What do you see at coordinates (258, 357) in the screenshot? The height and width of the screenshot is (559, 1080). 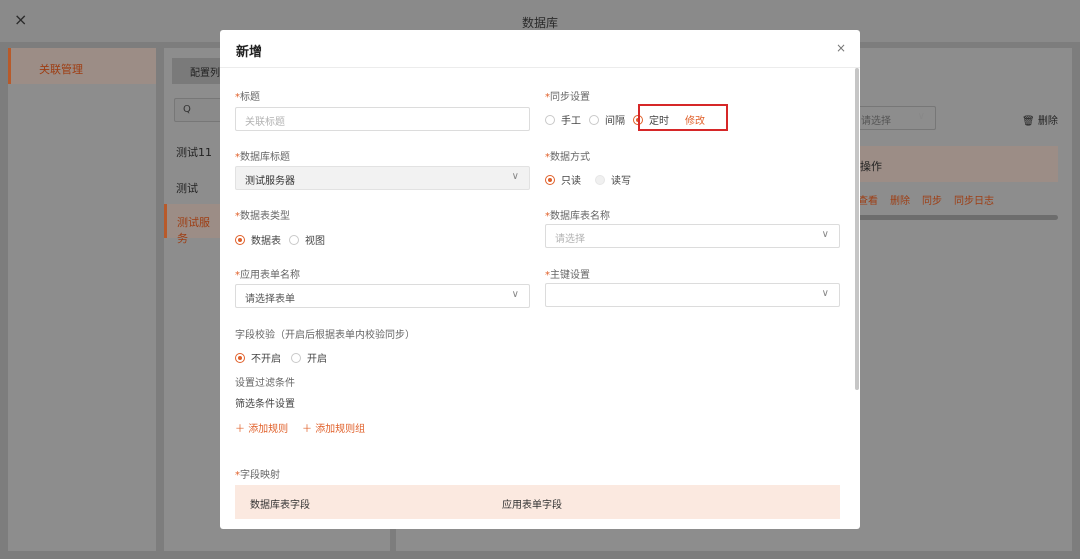 I see `field-check-radio-off: 不开启` at bounding box center [258, 357].